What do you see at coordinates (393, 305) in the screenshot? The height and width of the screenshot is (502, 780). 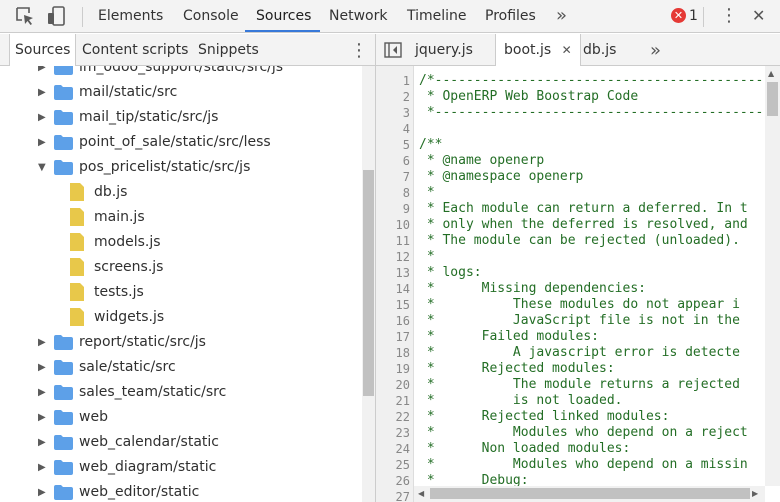 I see `line-number: 15` at bounding box center [393, 305].